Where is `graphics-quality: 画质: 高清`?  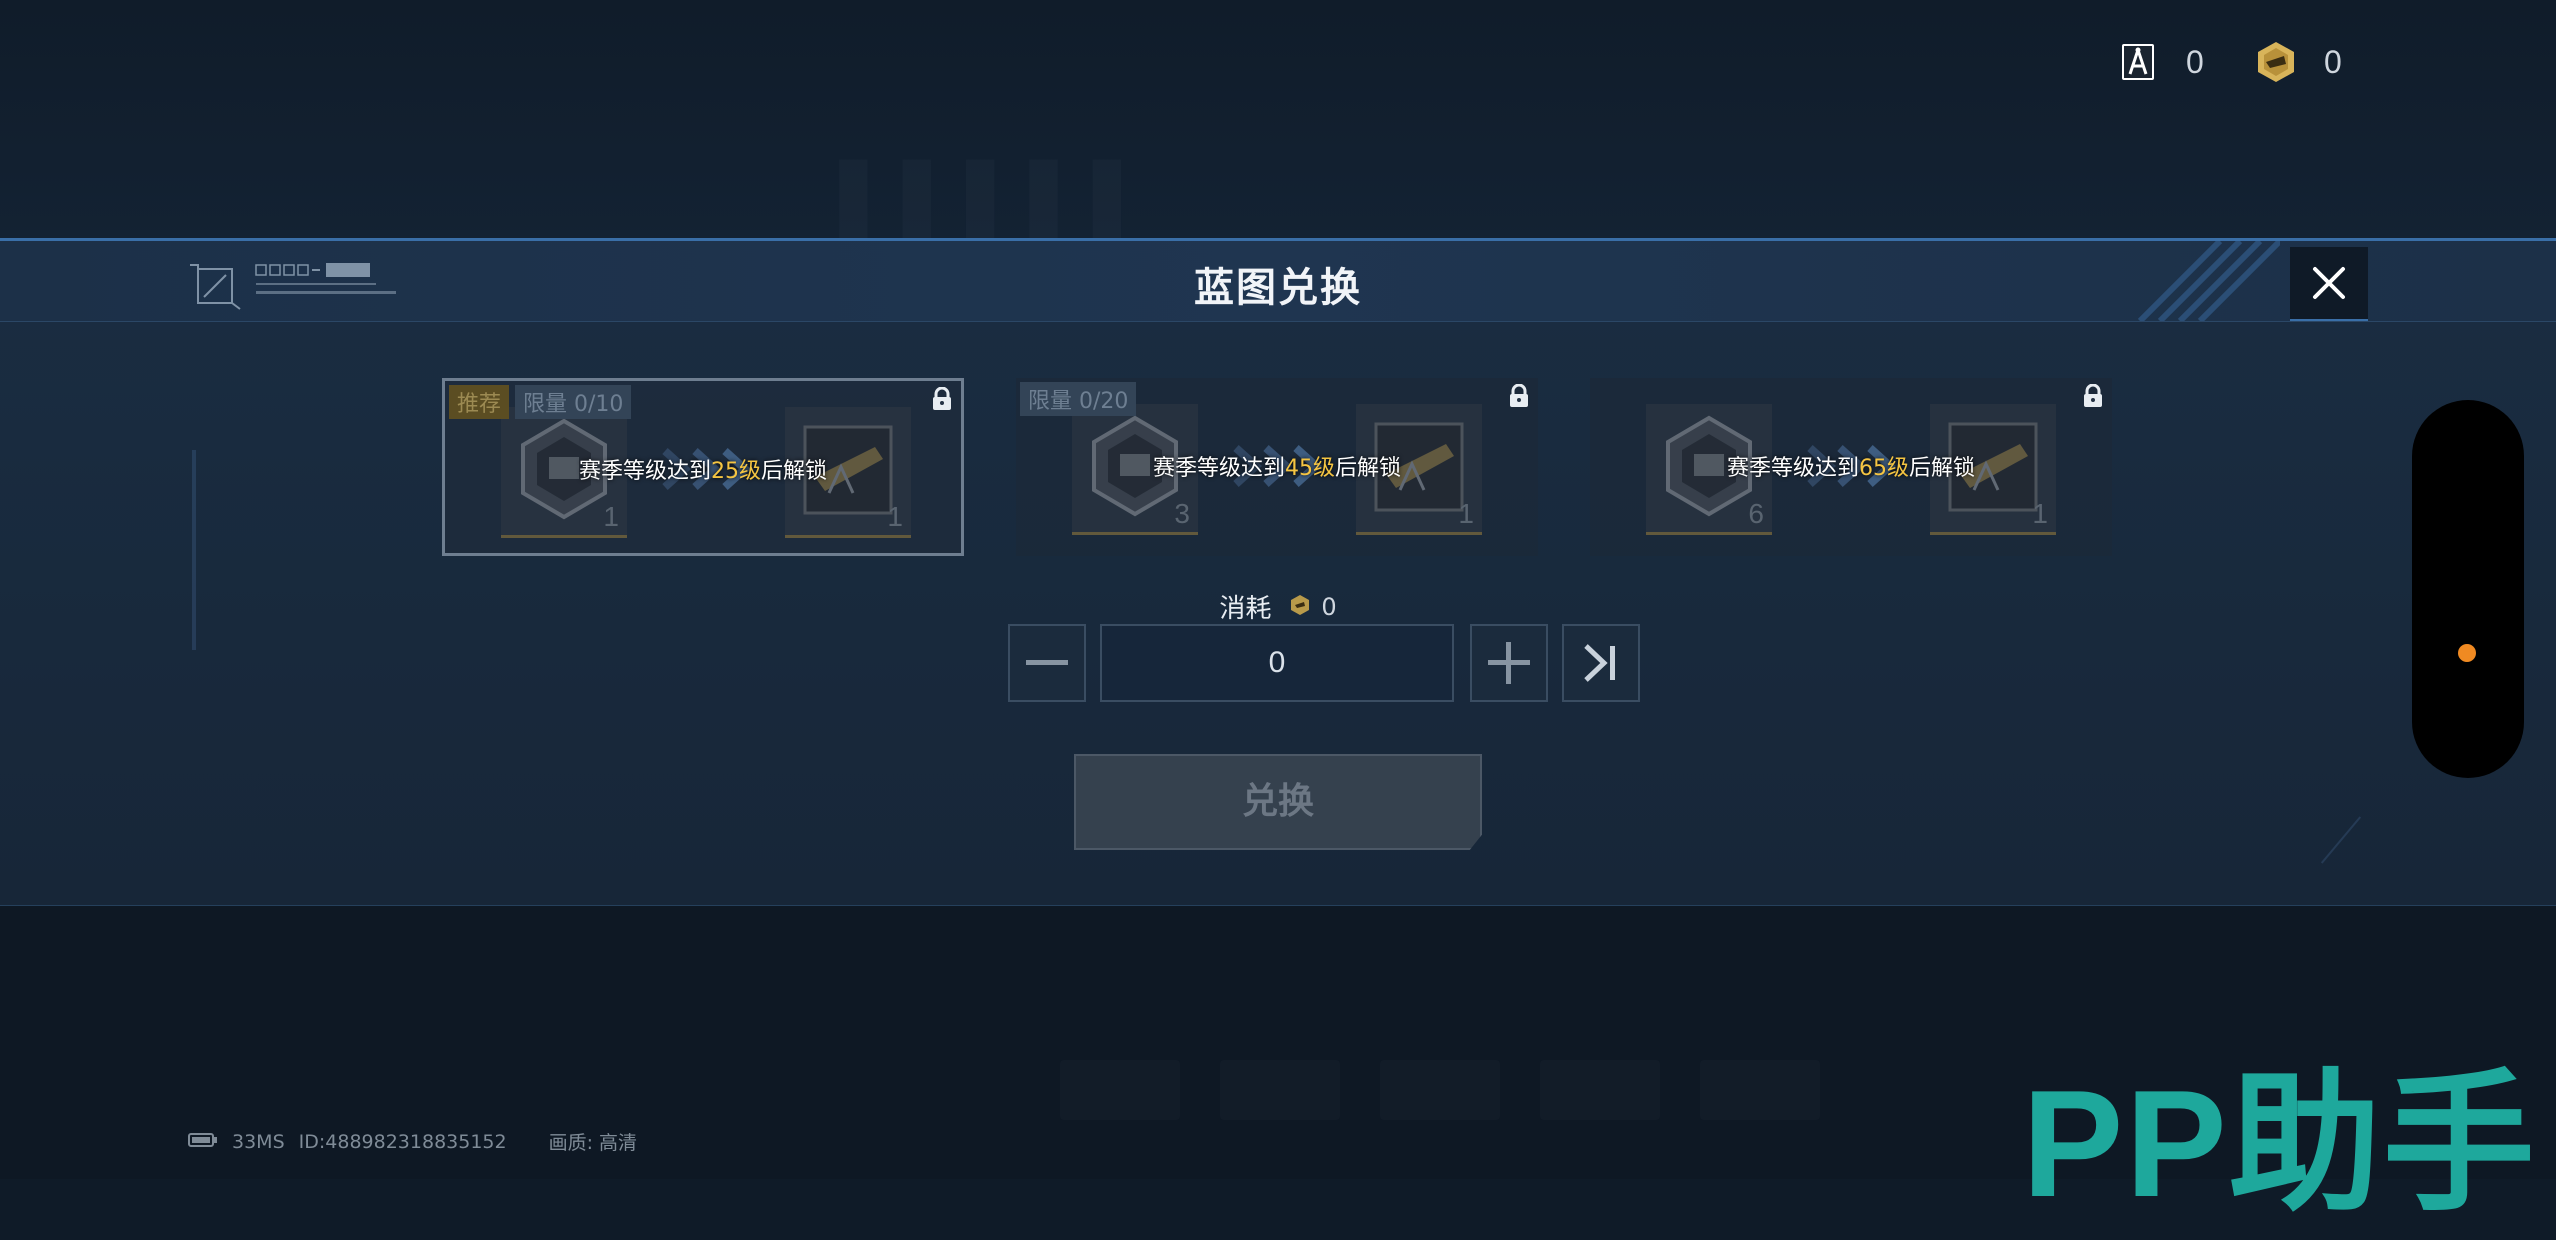
graphics-quality: 画质: 高清 is located at coordinates (593, 1143).